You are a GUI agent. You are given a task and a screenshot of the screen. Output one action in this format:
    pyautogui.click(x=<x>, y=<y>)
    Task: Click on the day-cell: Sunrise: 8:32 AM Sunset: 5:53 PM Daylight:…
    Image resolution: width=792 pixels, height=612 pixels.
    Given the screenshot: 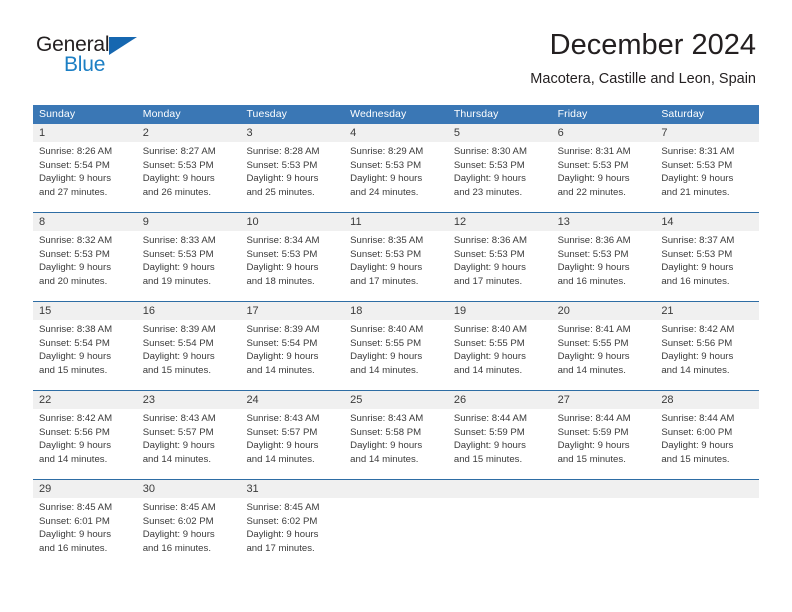 What is the action you would take?
    pyautogui.click(x=85, y=266)
    